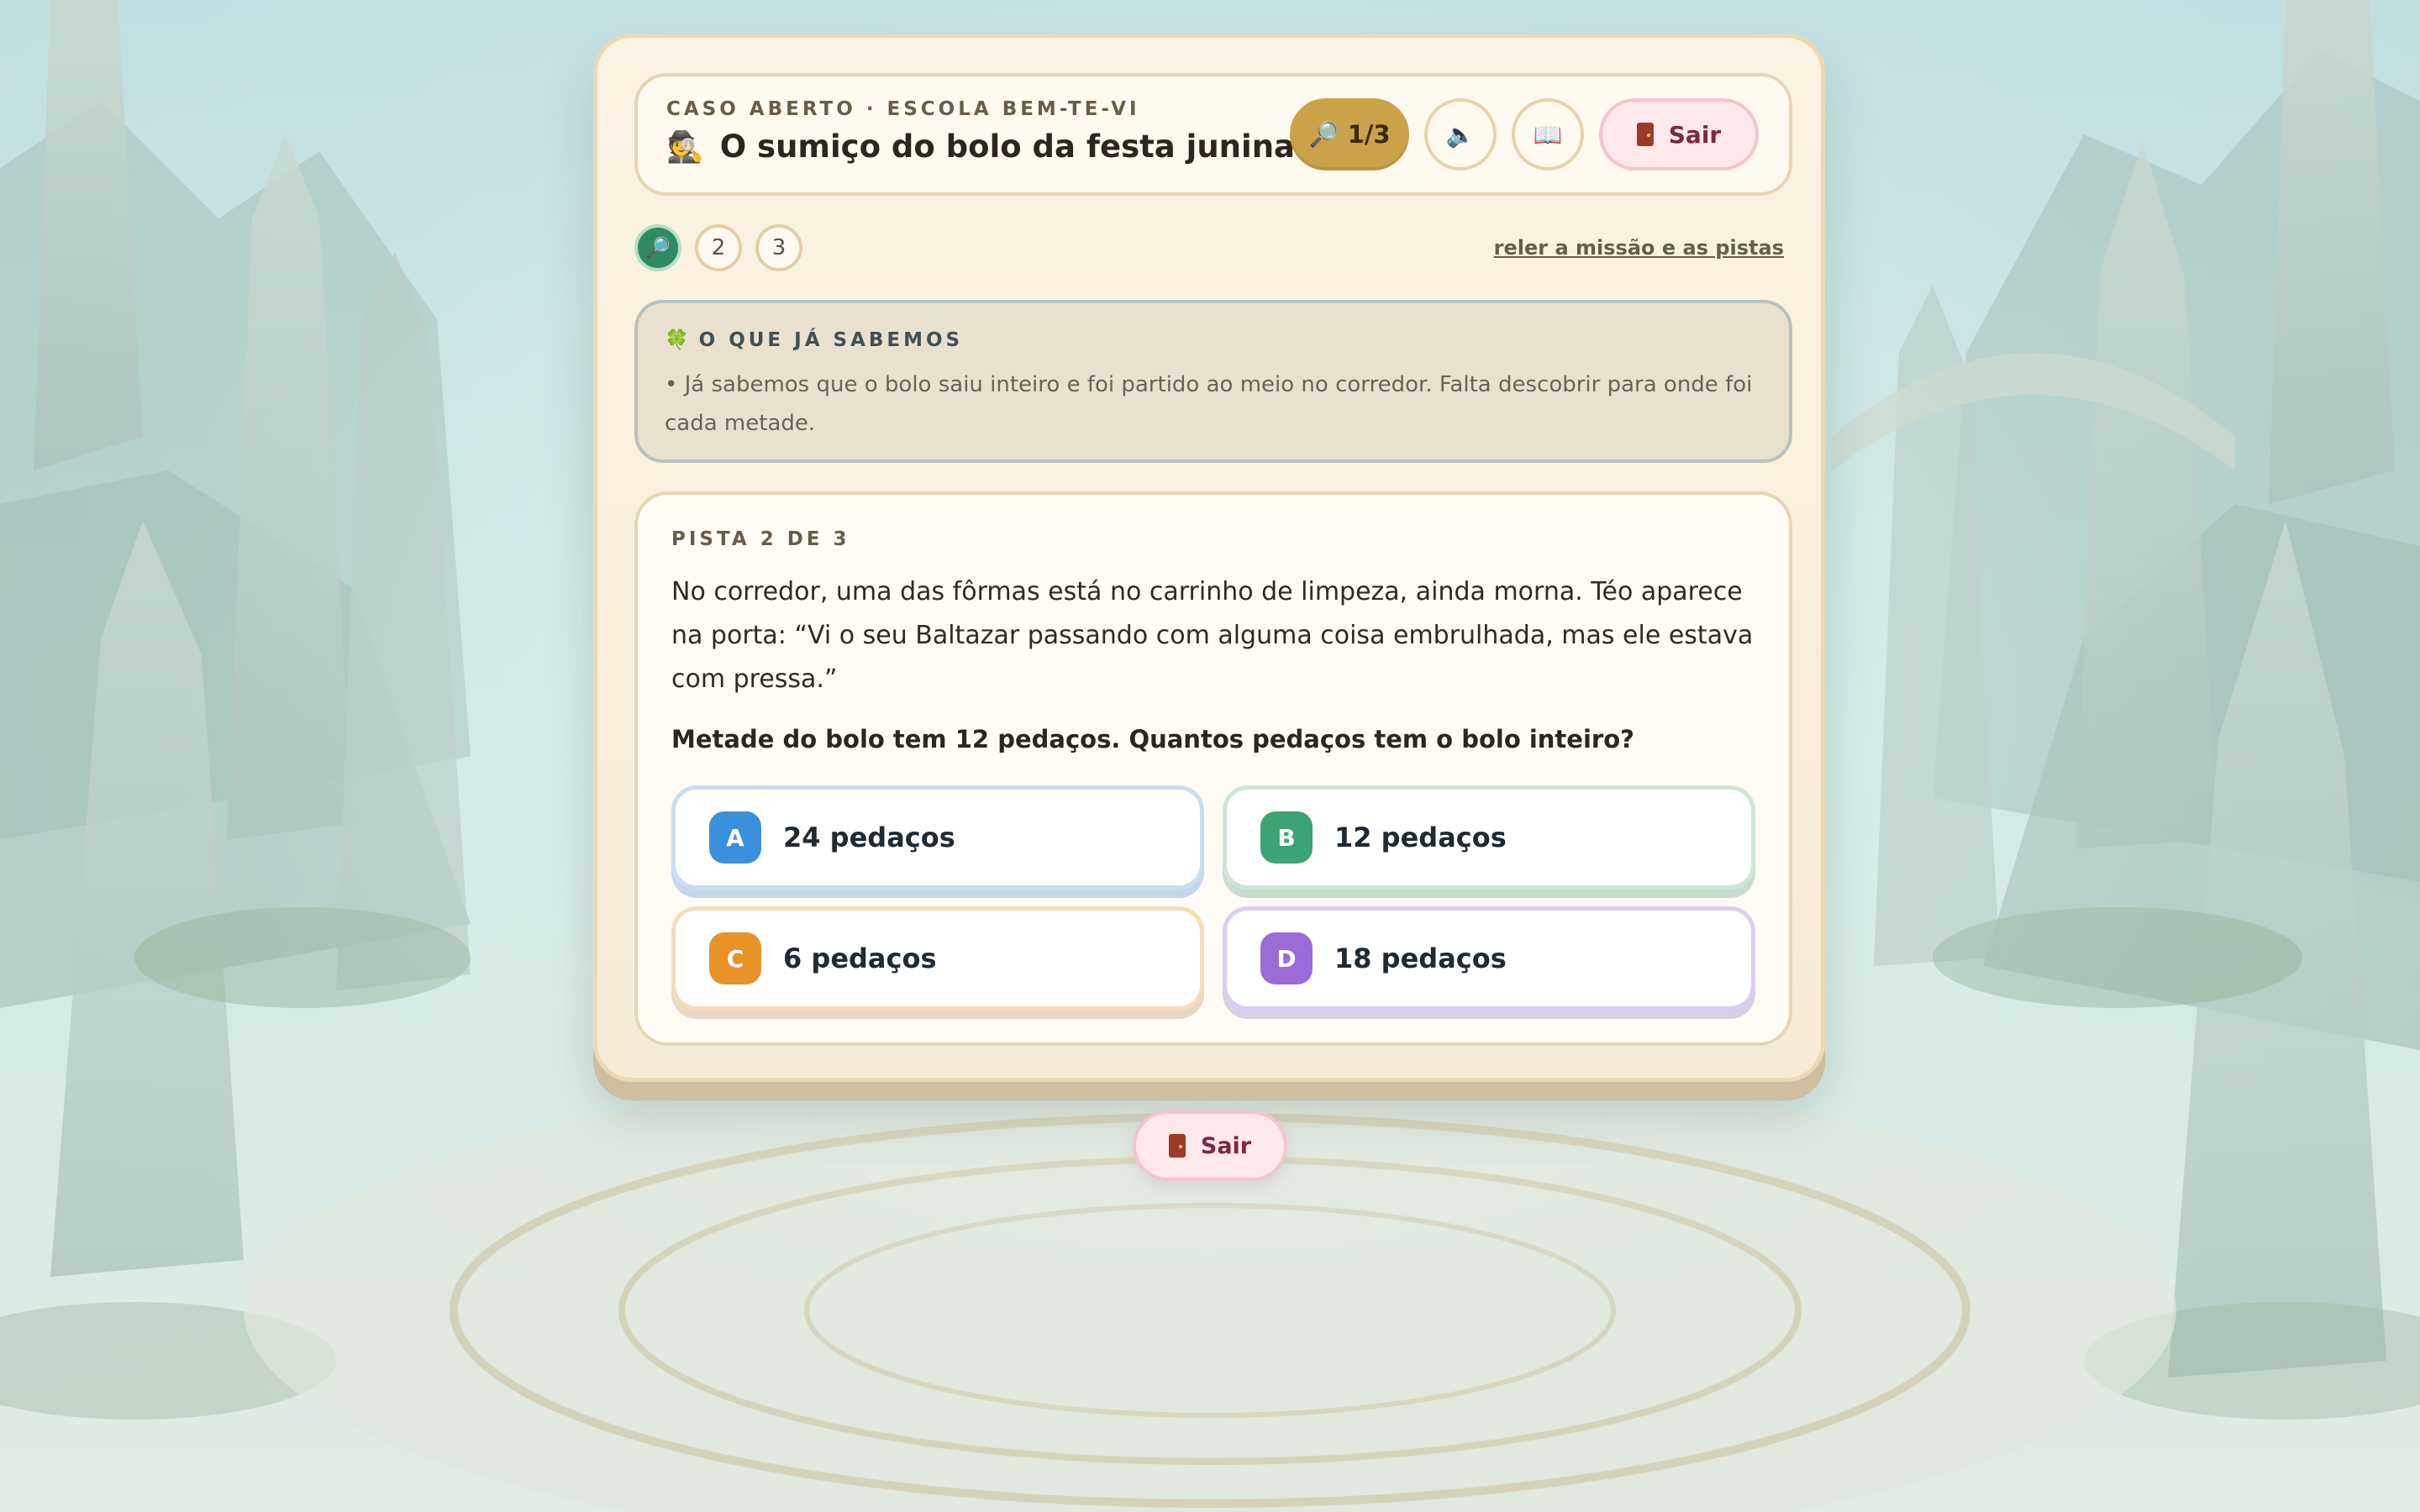 Image resolution: width=2420 pixels, height=1512 pixels. I want to click on option-d-badge: D, so click(1286, 958).